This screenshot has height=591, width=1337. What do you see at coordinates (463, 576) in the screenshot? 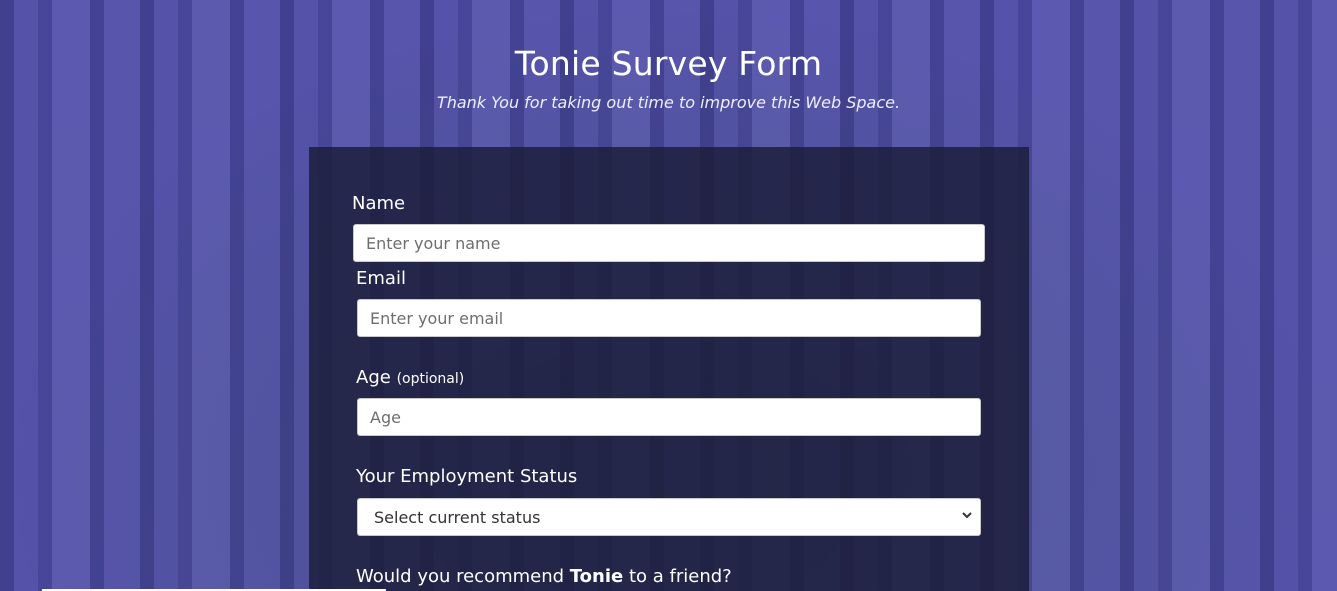
I see `recommend-text-pre: Would you recommend` at bounding box center [463, 576].